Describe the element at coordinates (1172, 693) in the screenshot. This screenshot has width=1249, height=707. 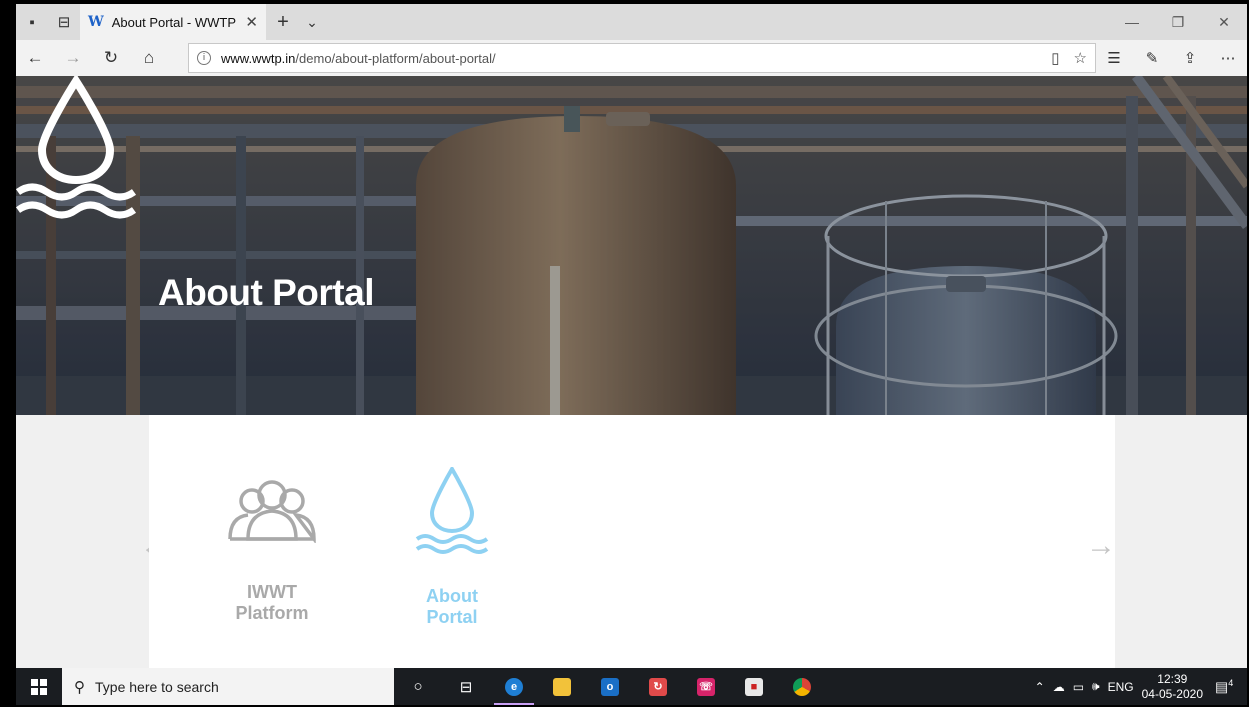
I see `clock-date: 04-05-2020` at that location.